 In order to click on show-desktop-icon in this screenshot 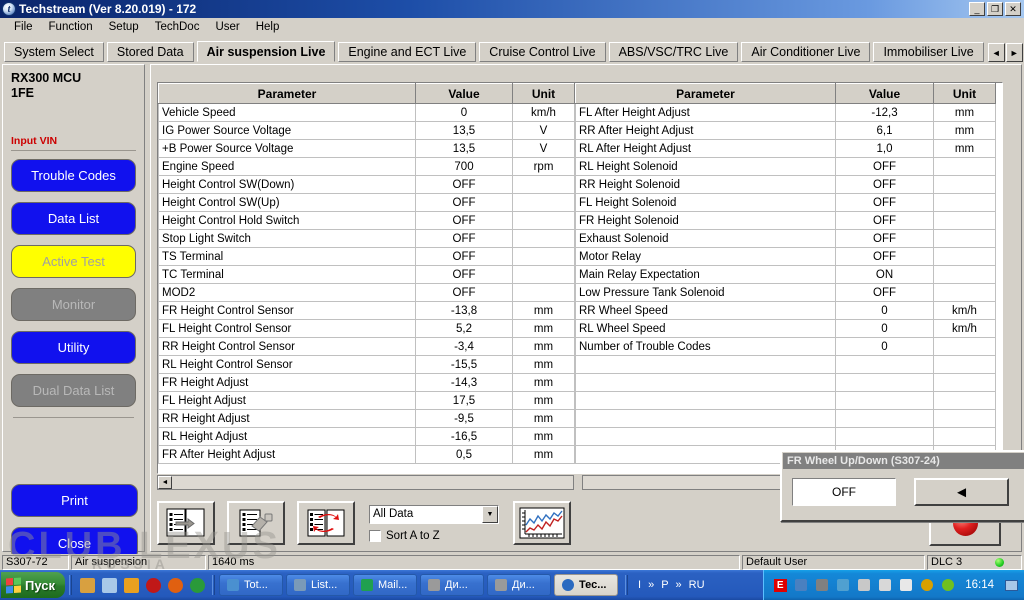, I will do `click(1011, 585)`.